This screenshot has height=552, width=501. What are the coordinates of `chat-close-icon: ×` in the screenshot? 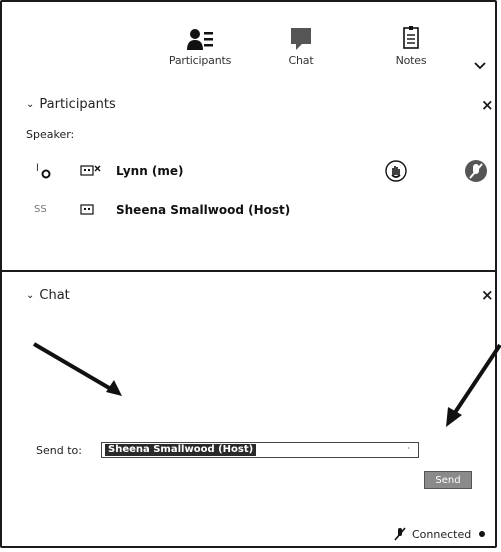 It's located at (487, 295).